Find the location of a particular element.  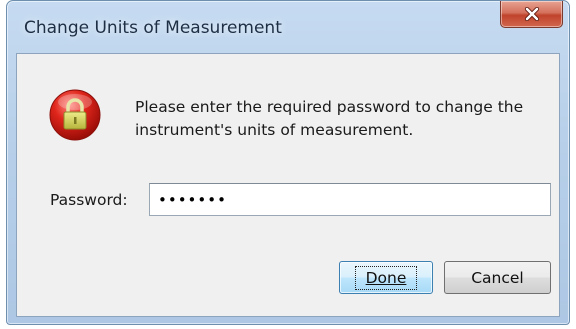

password-label: Password: is located at coordinates (89, 200).